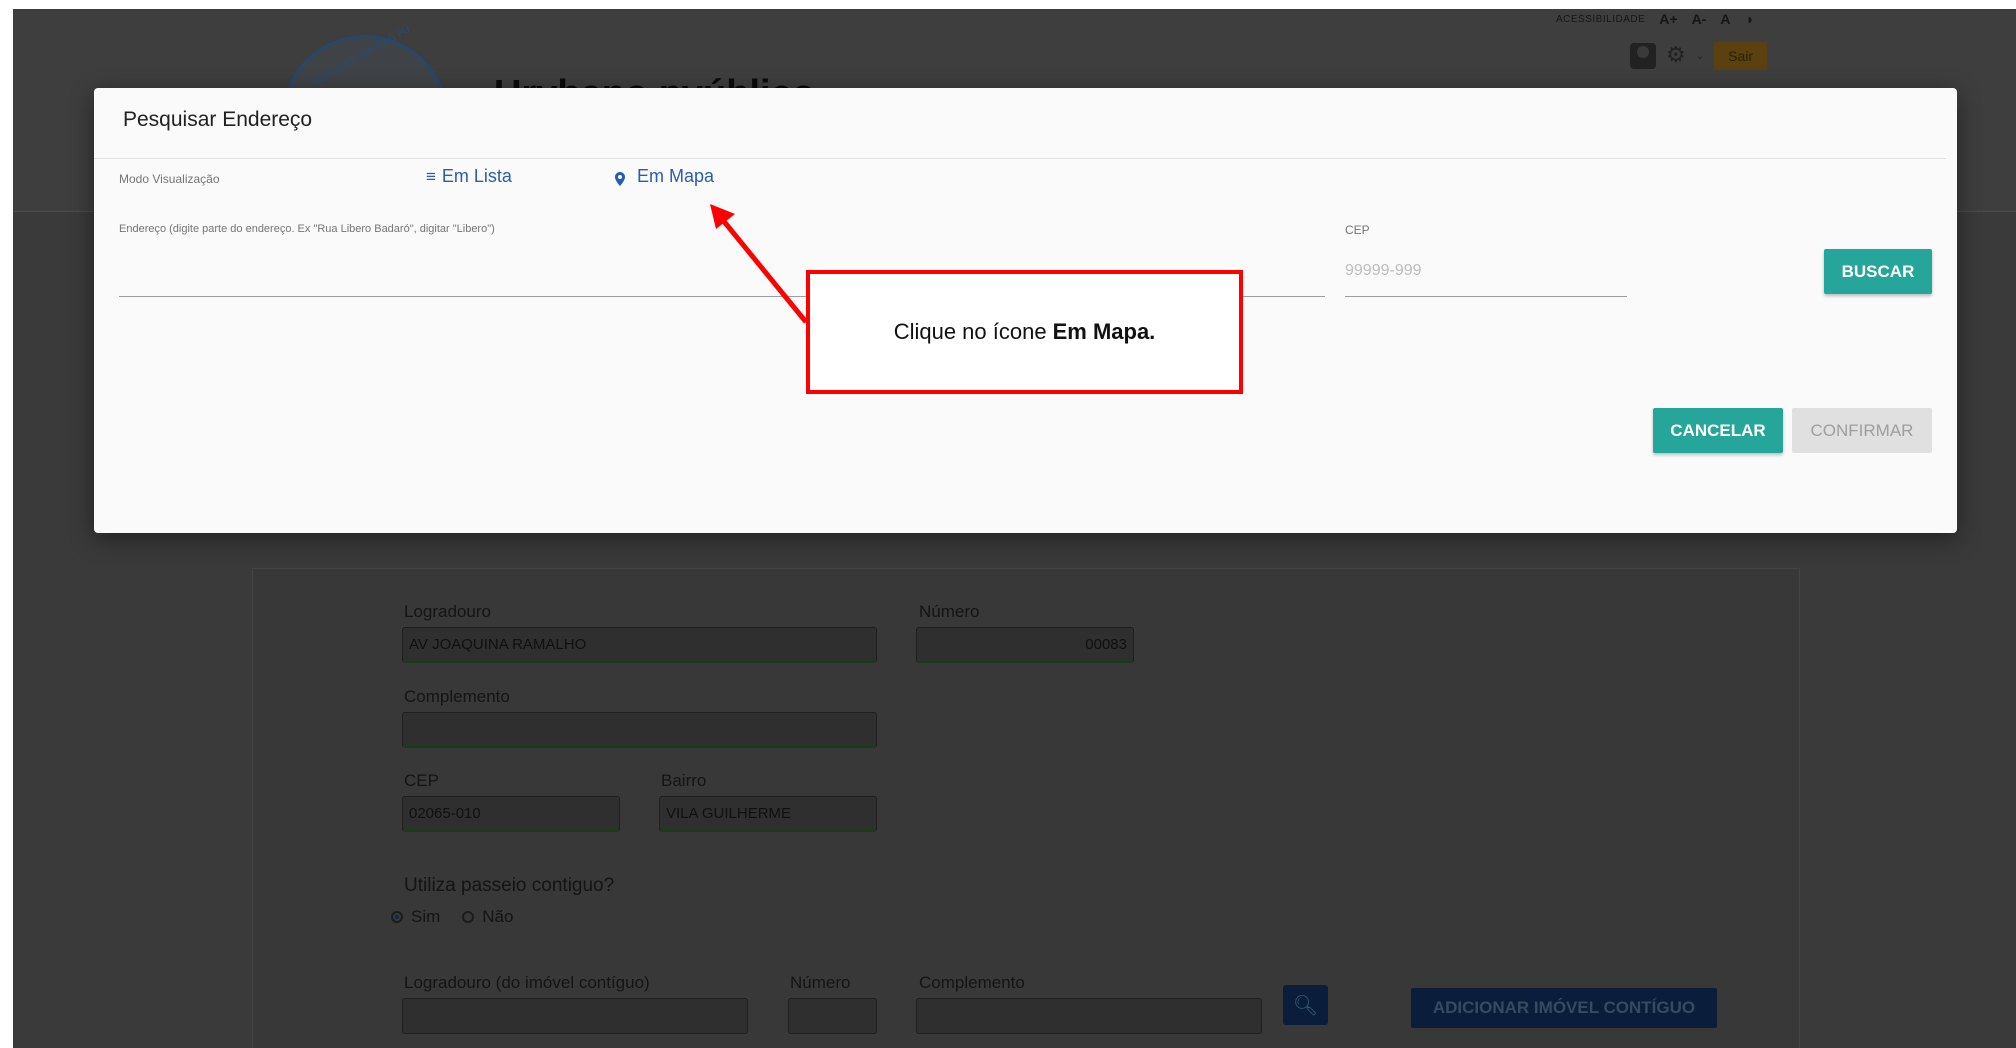 The image size is (2016, 1048). Describe the element at coordinates (768, 814) in the screenshot. I see `bairro-field: VILA GUILHERME` at that location.